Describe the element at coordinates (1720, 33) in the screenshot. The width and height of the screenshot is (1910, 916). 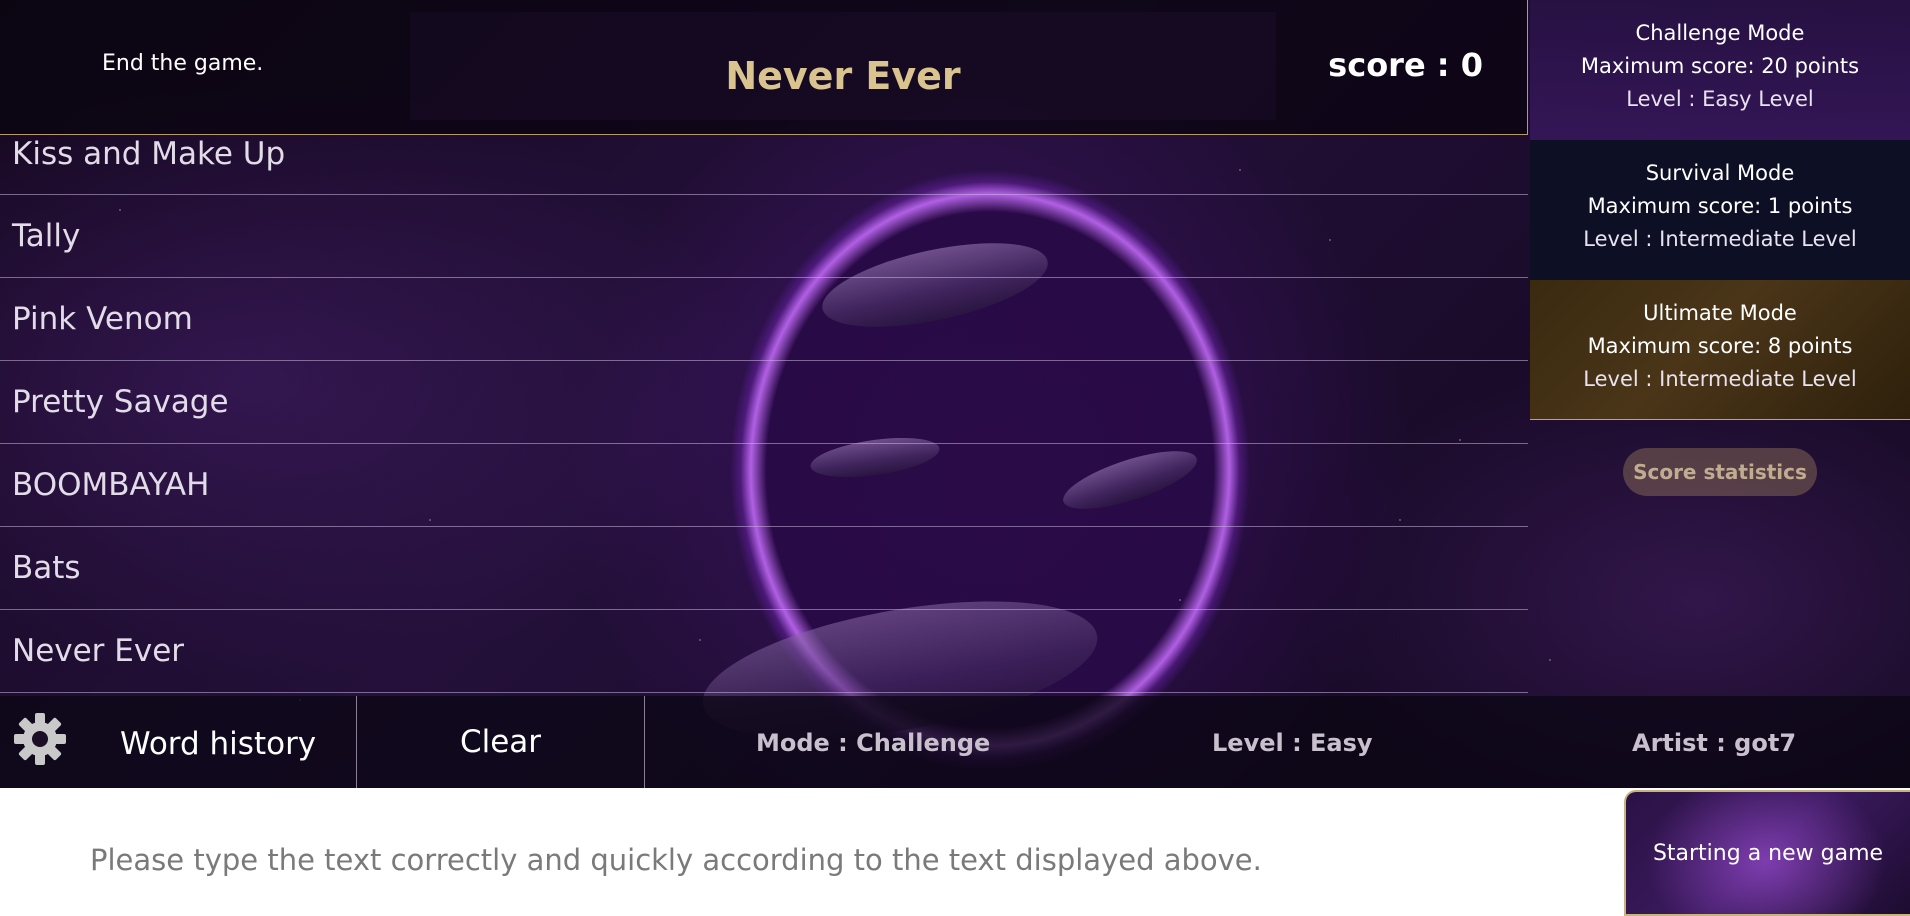
I see `mode-name: Challenge Mode` at that location.